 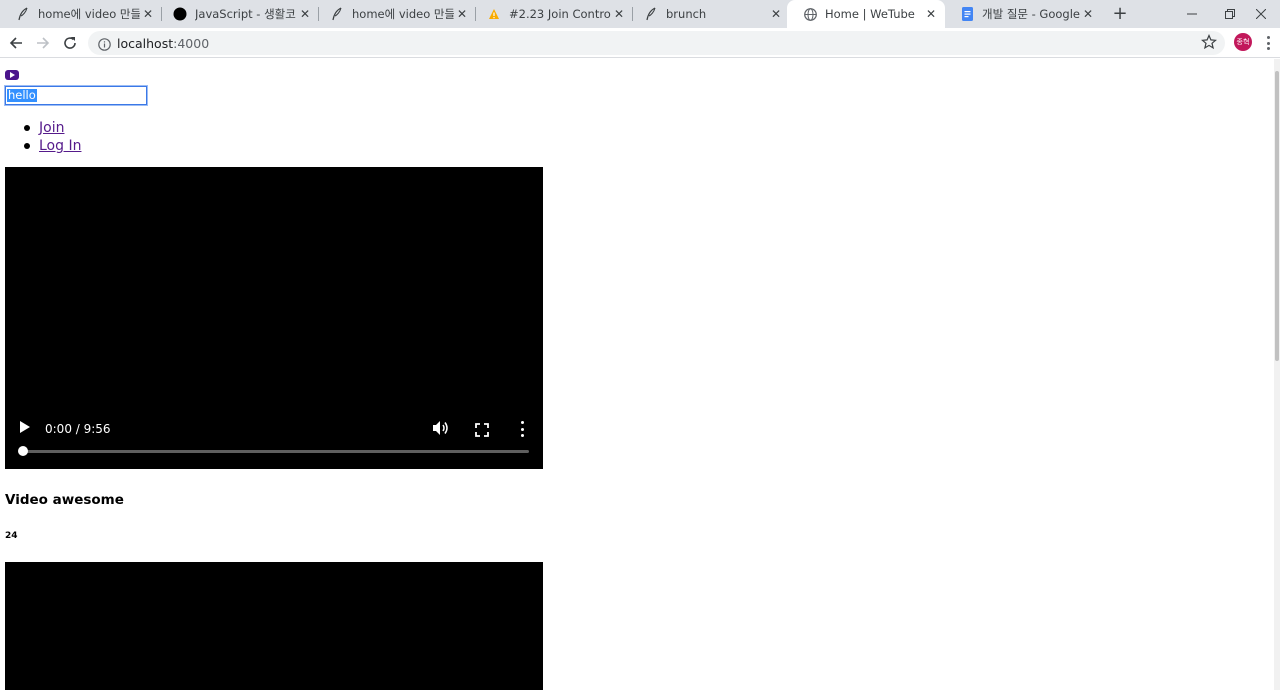 What do you see at coordinates (23, 451) in the screenshot?
I see `seek-handle` at bounding box center [23, 451].